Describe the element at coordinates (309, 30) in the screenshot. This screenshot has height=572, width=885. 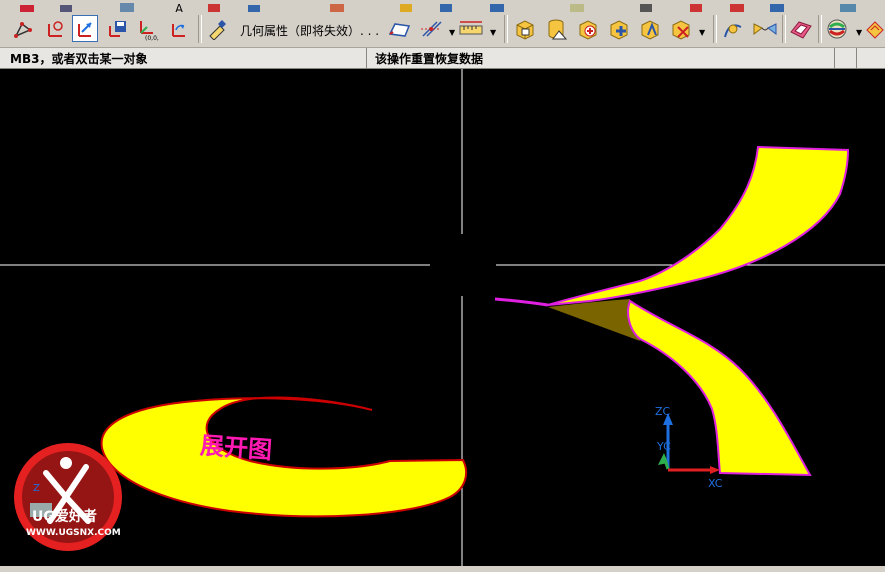
I see `geometry-properties-label: 几何属性（即将失效）. . .` at that location.